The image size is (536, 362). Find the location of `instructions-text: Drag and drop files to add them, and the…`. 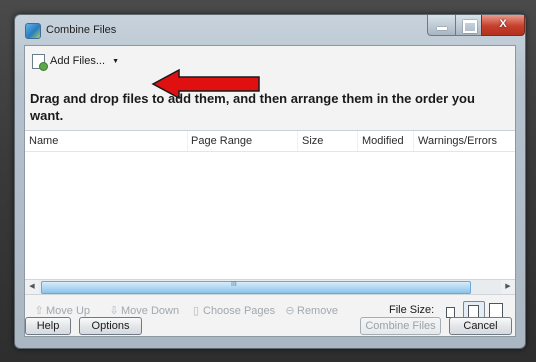

instructions-text: Drag and drop files to add them, and the… is located at coordinates (269, 107).